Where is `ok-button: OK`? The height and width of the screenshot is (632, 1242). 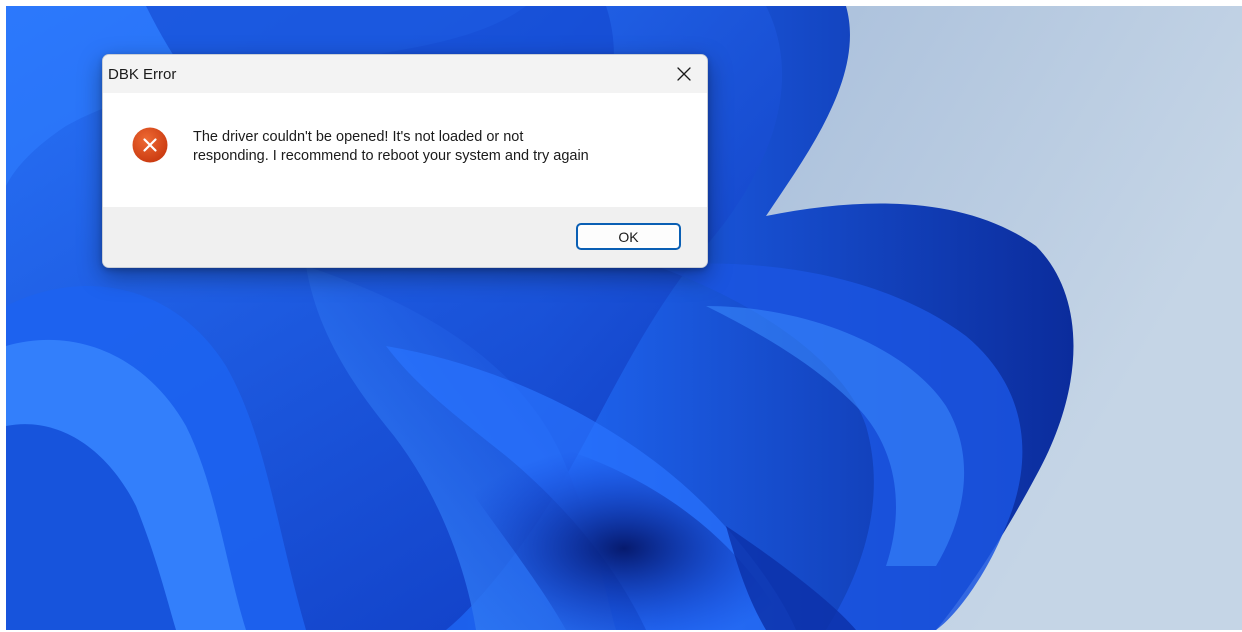
ok-button: OK is located at coordinates (628, 236).